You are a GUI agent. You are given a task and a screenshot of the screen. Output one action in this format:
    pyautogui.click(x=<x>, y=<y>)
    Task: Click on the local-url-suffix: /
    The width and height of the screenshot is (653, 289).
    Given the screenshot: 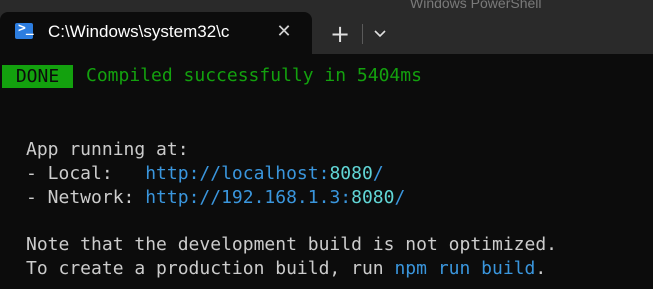 What is the action you would take?
    pyautogui.click(x=378, y=173)
    